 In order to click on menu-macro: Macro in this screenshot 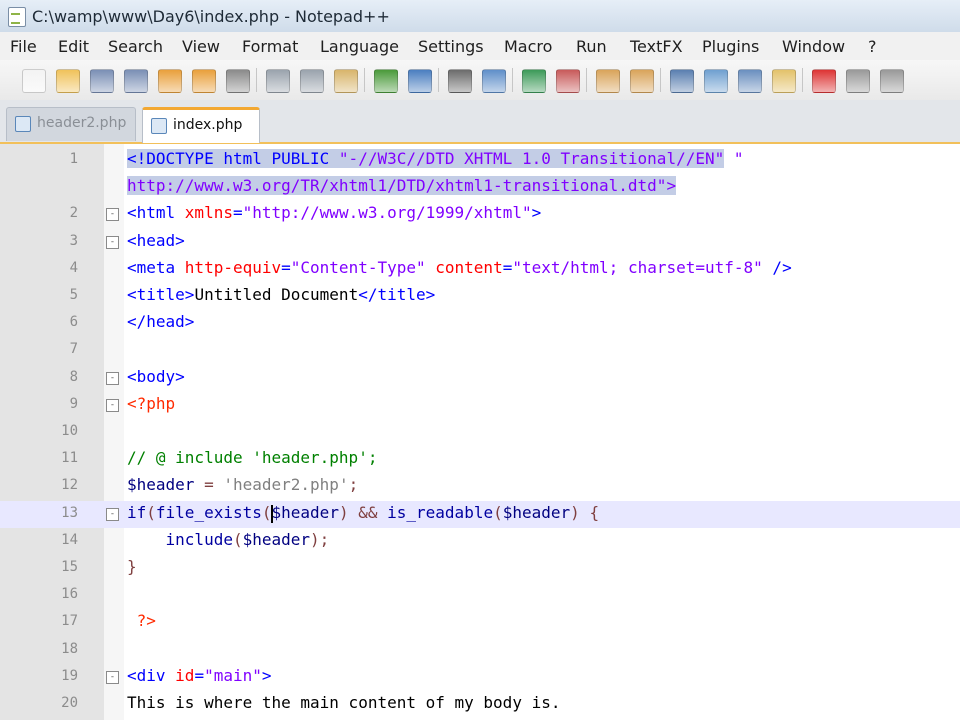, I will do `click(528, 46)`.